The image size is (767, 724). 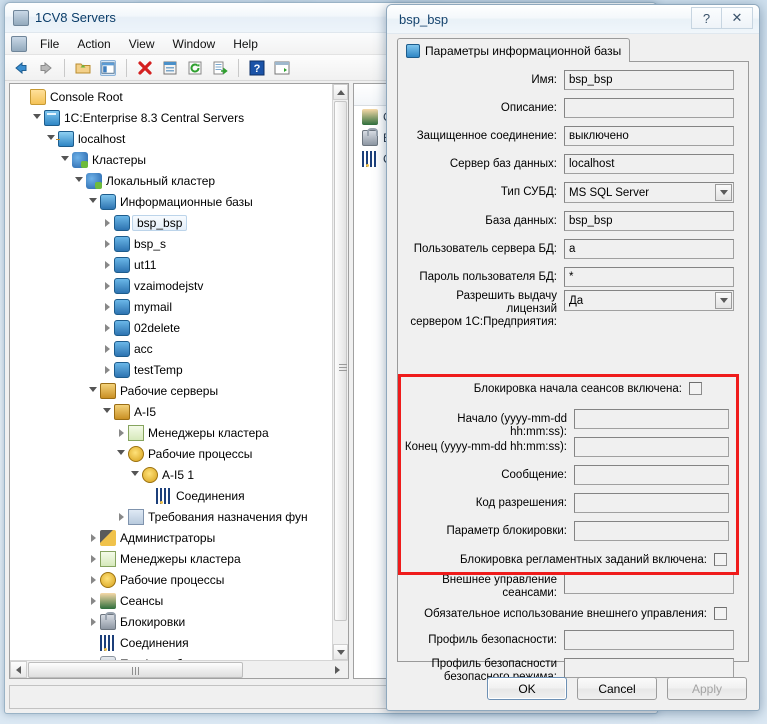 I want to click on tree-scroll-thumb, so click(x=340, y=361).